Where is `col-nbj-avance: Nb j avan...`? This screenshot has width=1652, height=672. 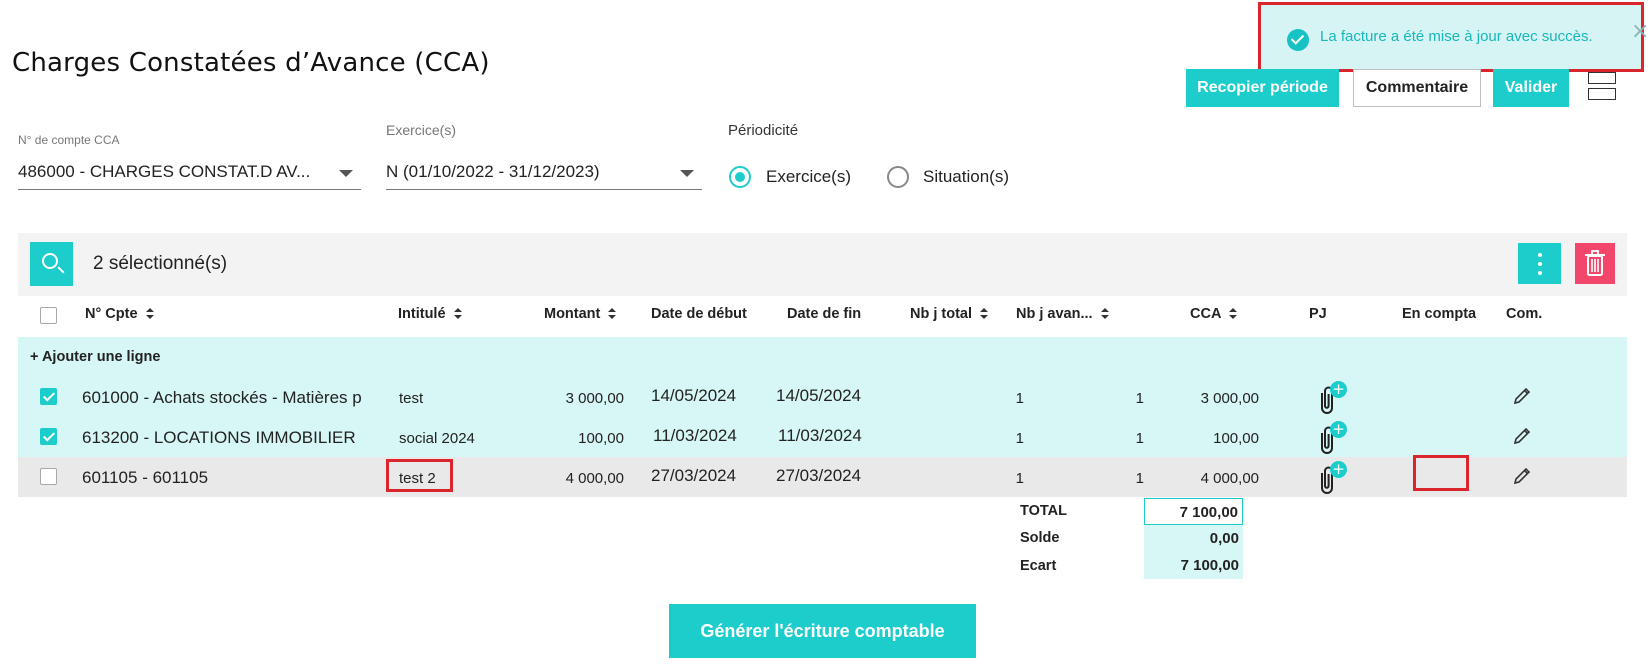 col-nbj-avance: Nb j avan... is located at coordinates (1062, 314).